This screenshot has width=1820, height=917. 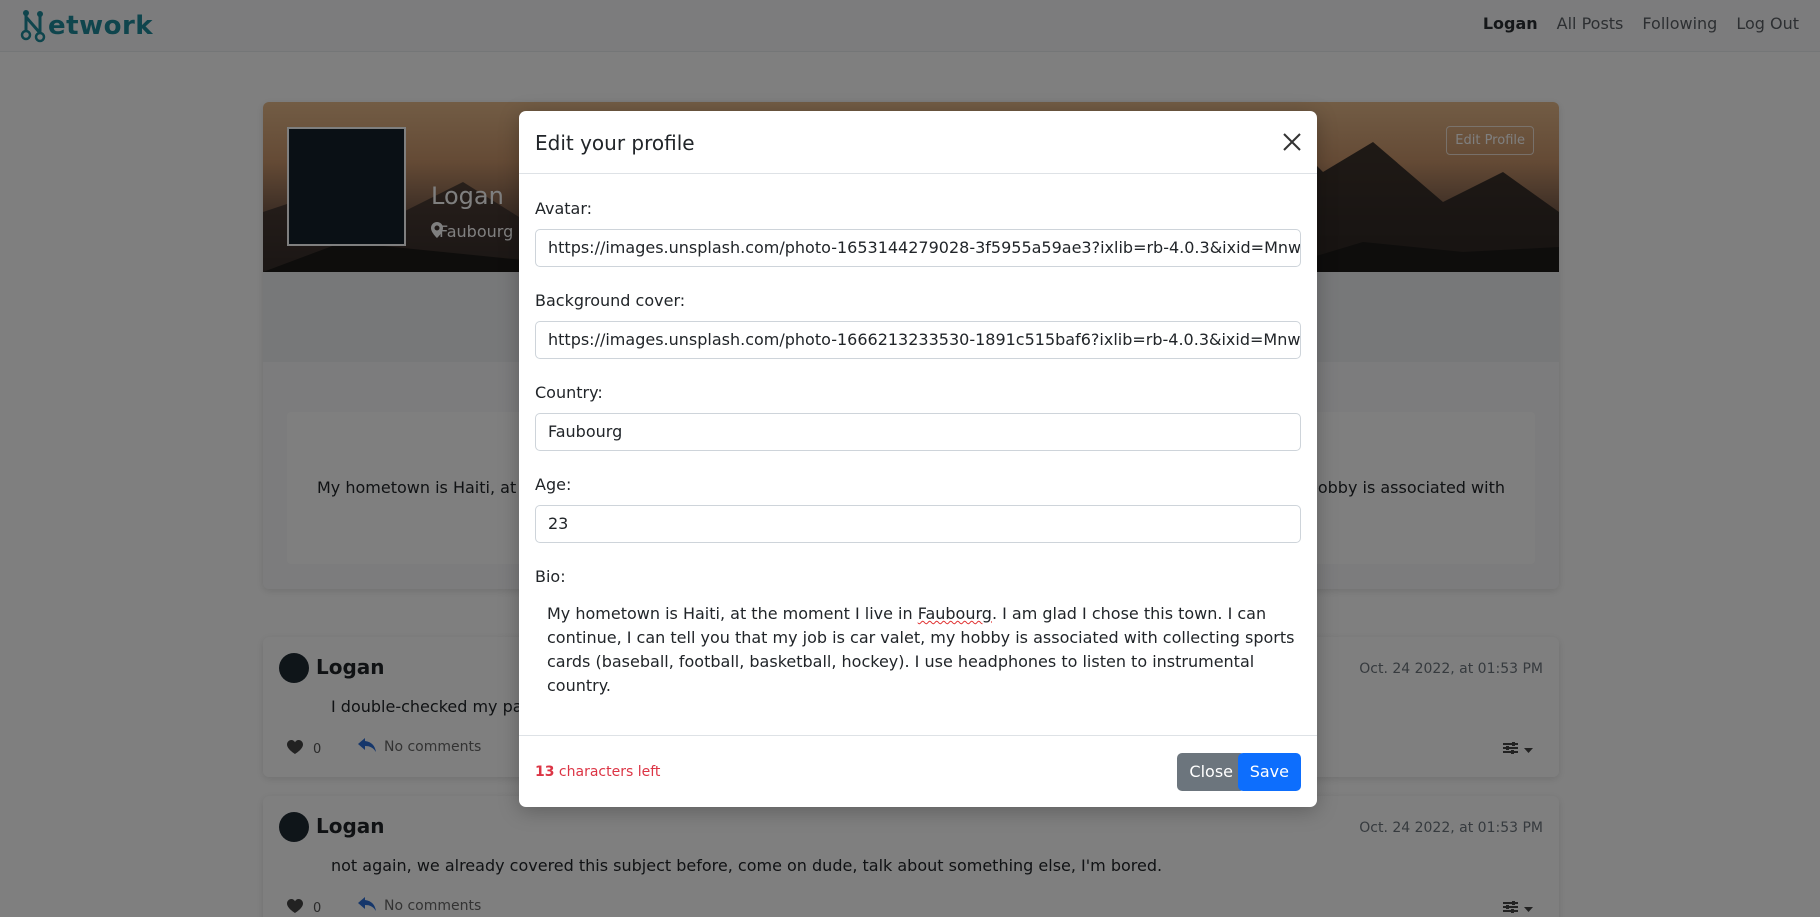 I want to click on bio-text-misspelled: Faubourg, so click(x=954, y=613).